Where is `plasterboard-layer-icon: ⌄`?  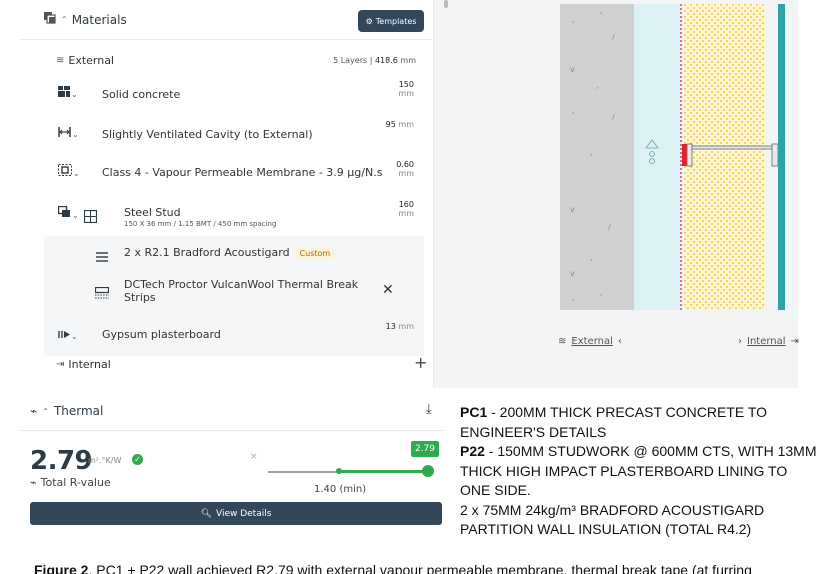 plasterboard-layer-icon: ⌄ is located at coordinates (68, 335).